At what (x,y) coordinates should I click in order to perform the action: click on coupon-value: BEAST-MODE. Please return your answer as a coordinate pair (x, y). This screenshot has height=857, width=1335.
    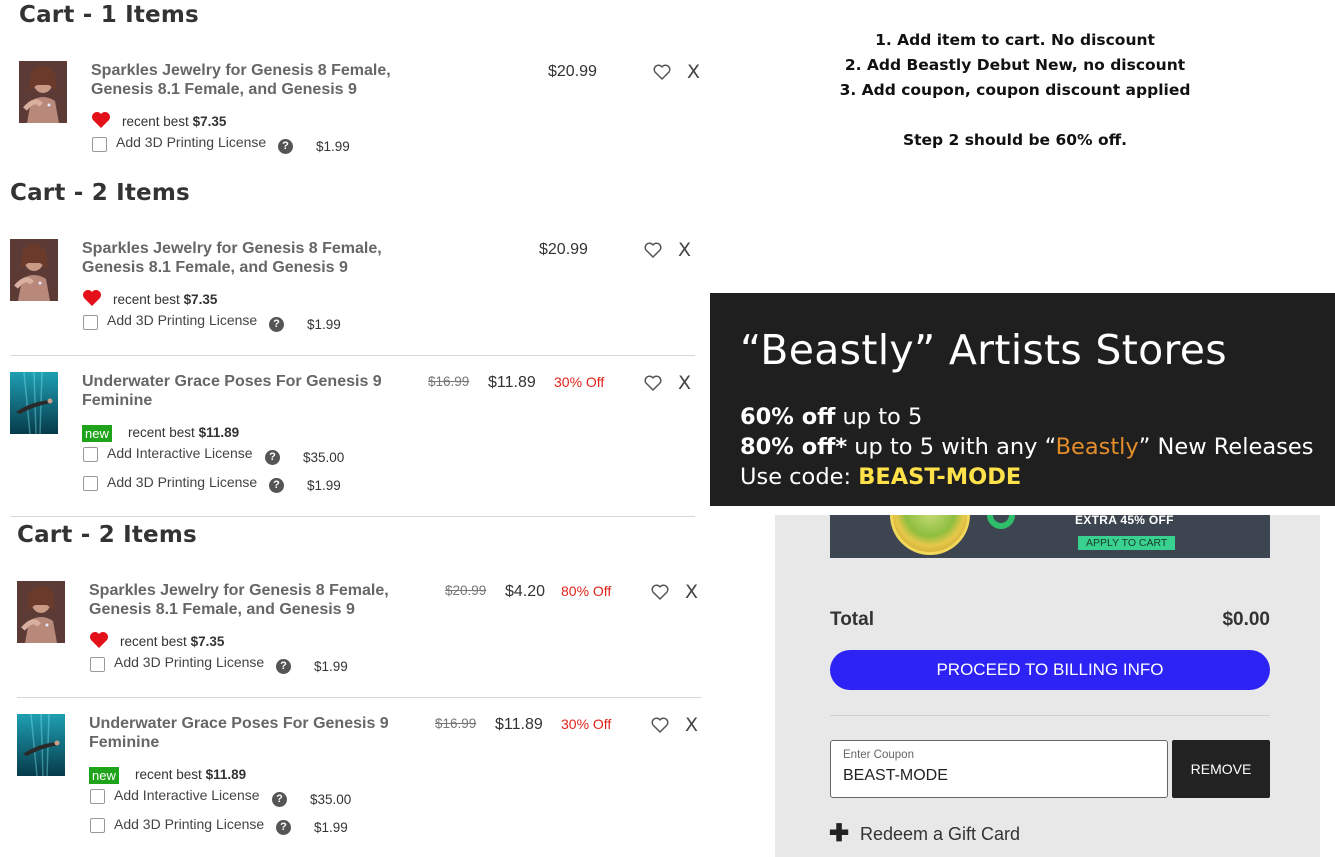
    Looking at the image, I should click on (895, 776).